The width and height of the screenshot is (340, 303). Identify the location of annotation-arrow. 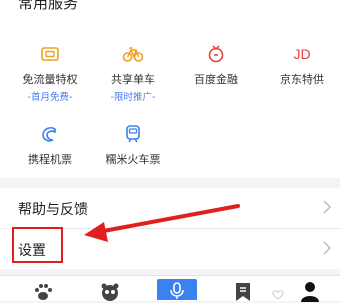
(162, 223).